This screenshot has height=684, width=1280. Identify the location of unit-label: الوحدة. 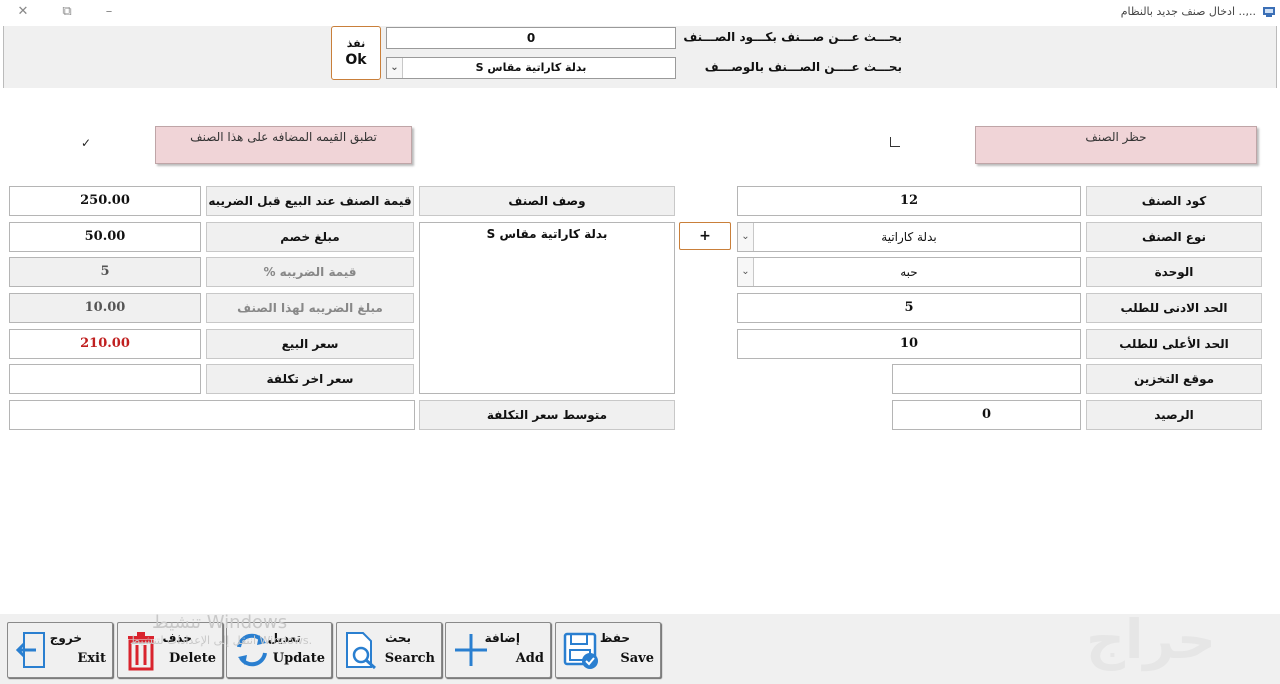
(1174, 272).